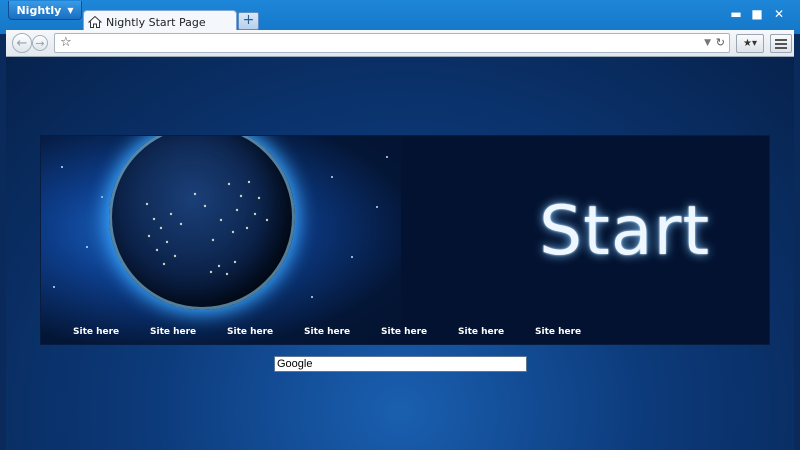 This screenshot has width=800, height=450. I want to click on title-bar: Nightly ▼ Nightly Start Page + ▬ ■ ✕, so click(400, 17).